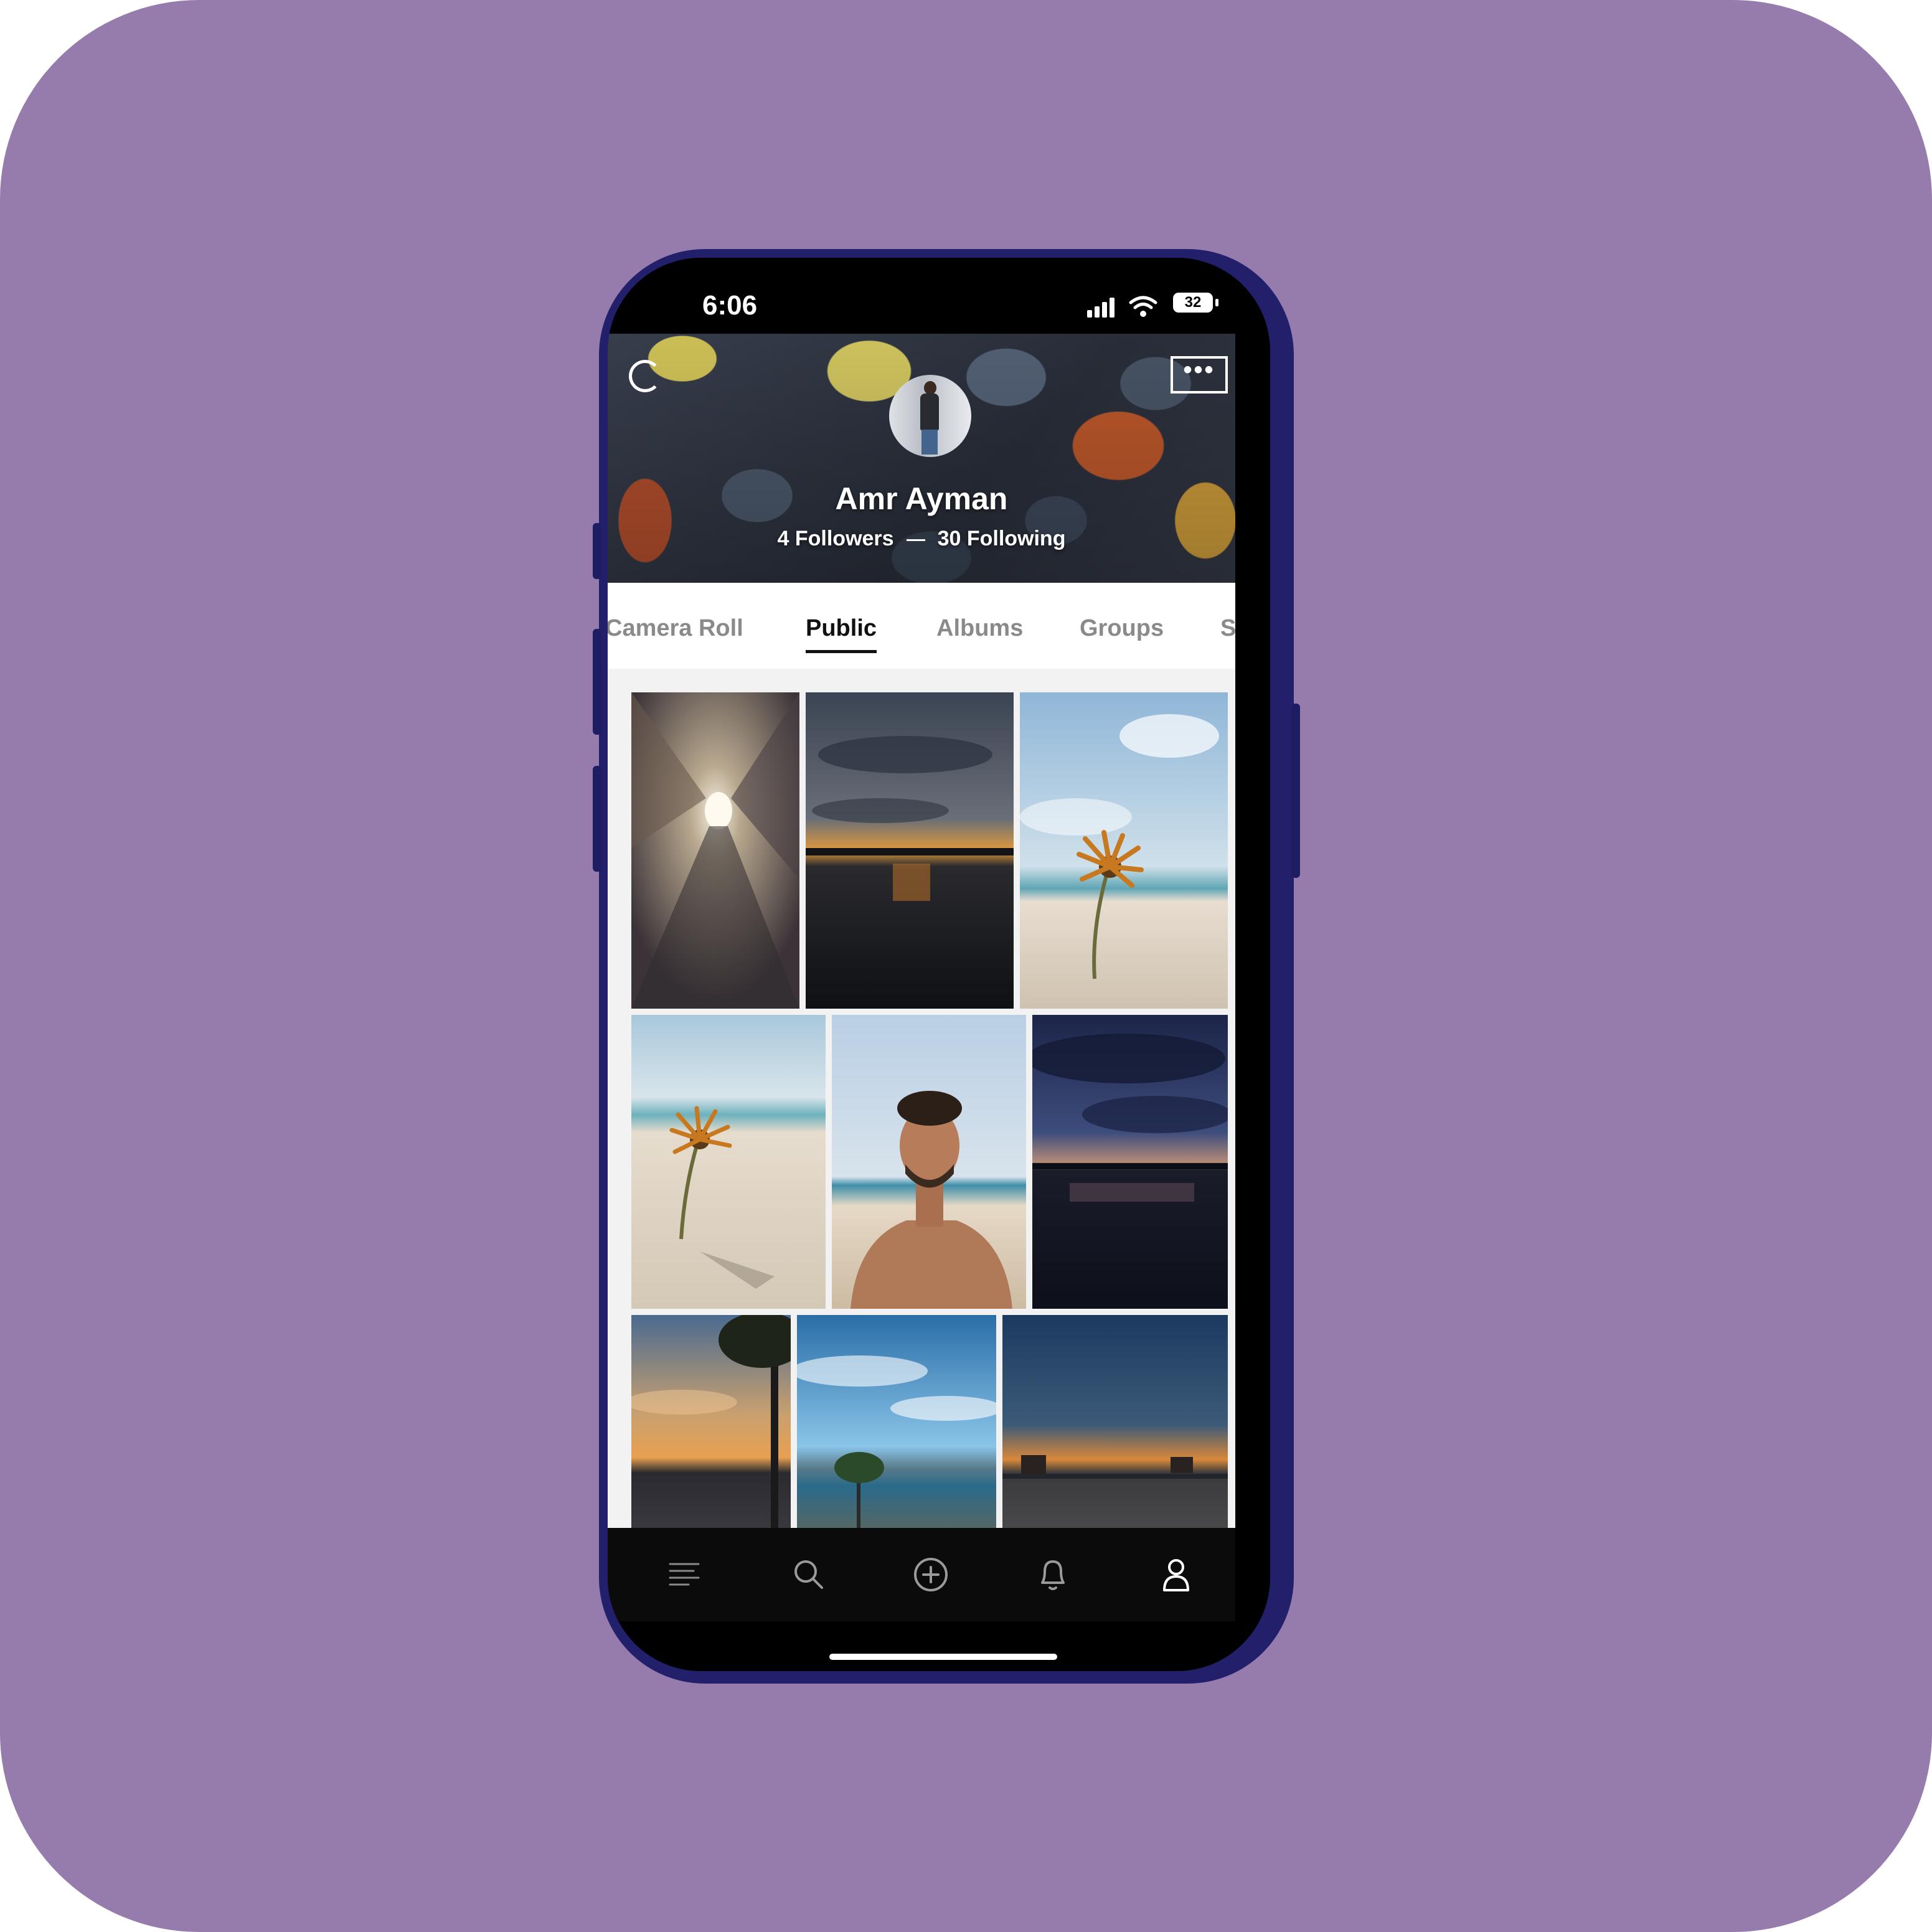  I want to click on tab-public: Public, so click(841, 634).